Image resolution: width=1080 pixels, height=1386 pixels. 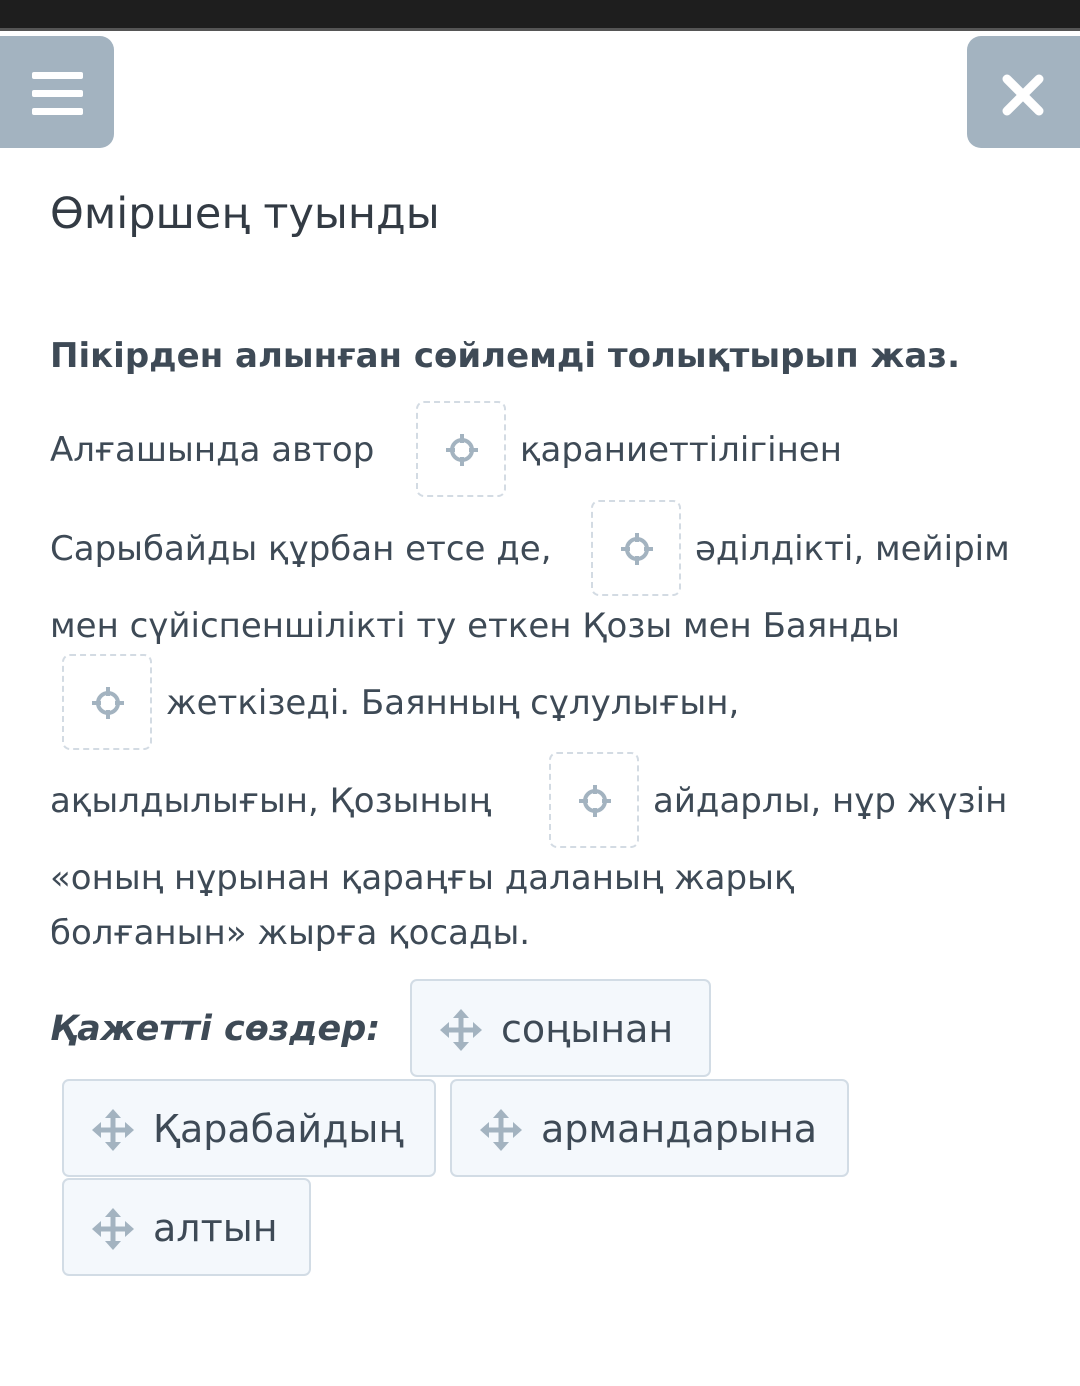 I want to click on word-chip: армандарына, so click(x=649, y=1128).